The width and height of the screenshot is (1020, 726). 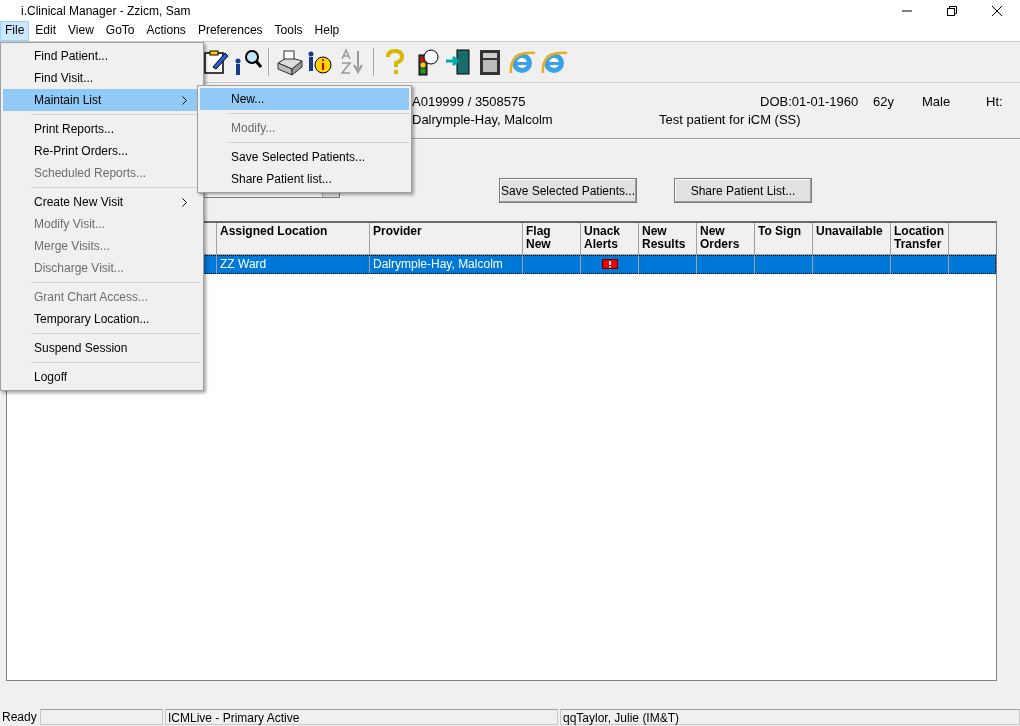 I want to click on exit-door-icon, so click(x=458, y=62).